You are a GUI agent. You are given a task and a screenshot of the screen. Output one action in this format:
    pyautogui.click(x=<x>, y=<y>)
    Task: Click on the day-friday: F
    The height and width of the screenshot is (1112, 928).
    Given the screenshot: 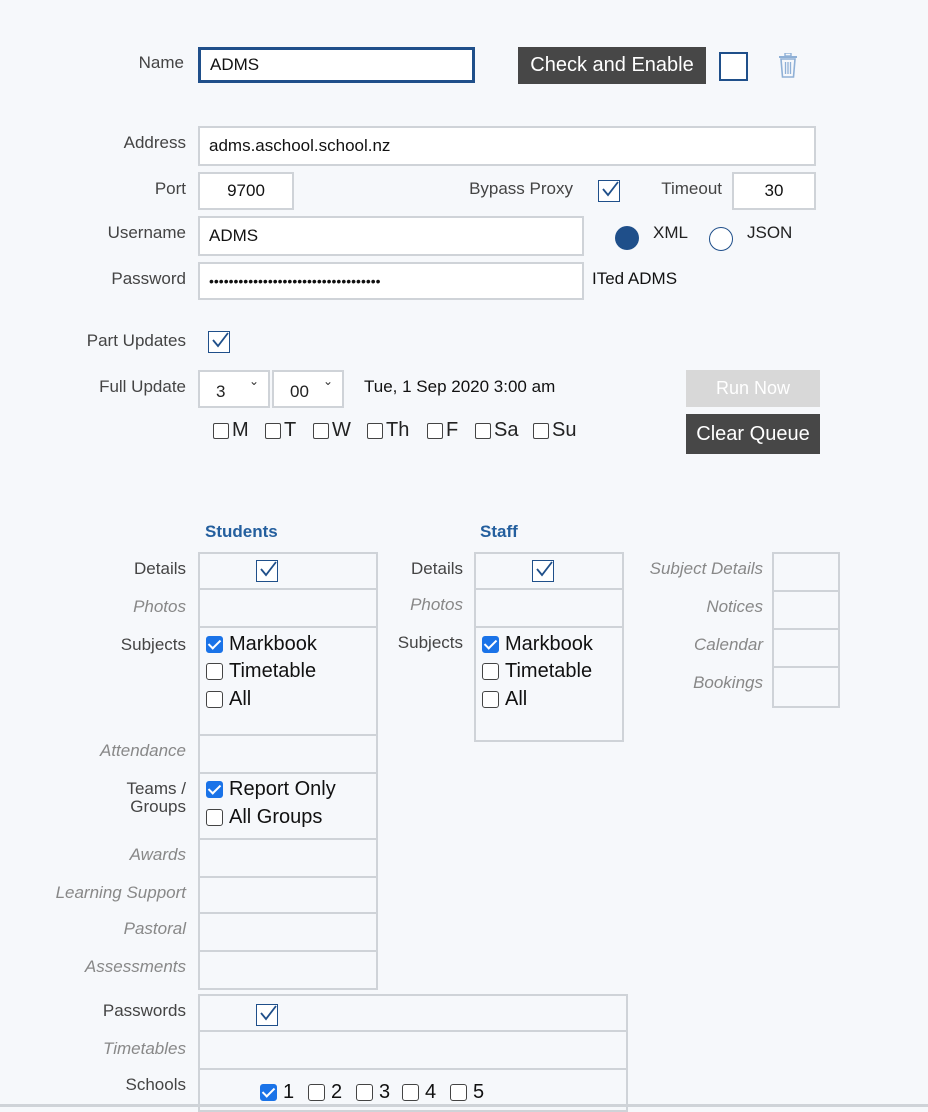 What is the action you would take?
    pyautogui.click(x=442, y=430)
    